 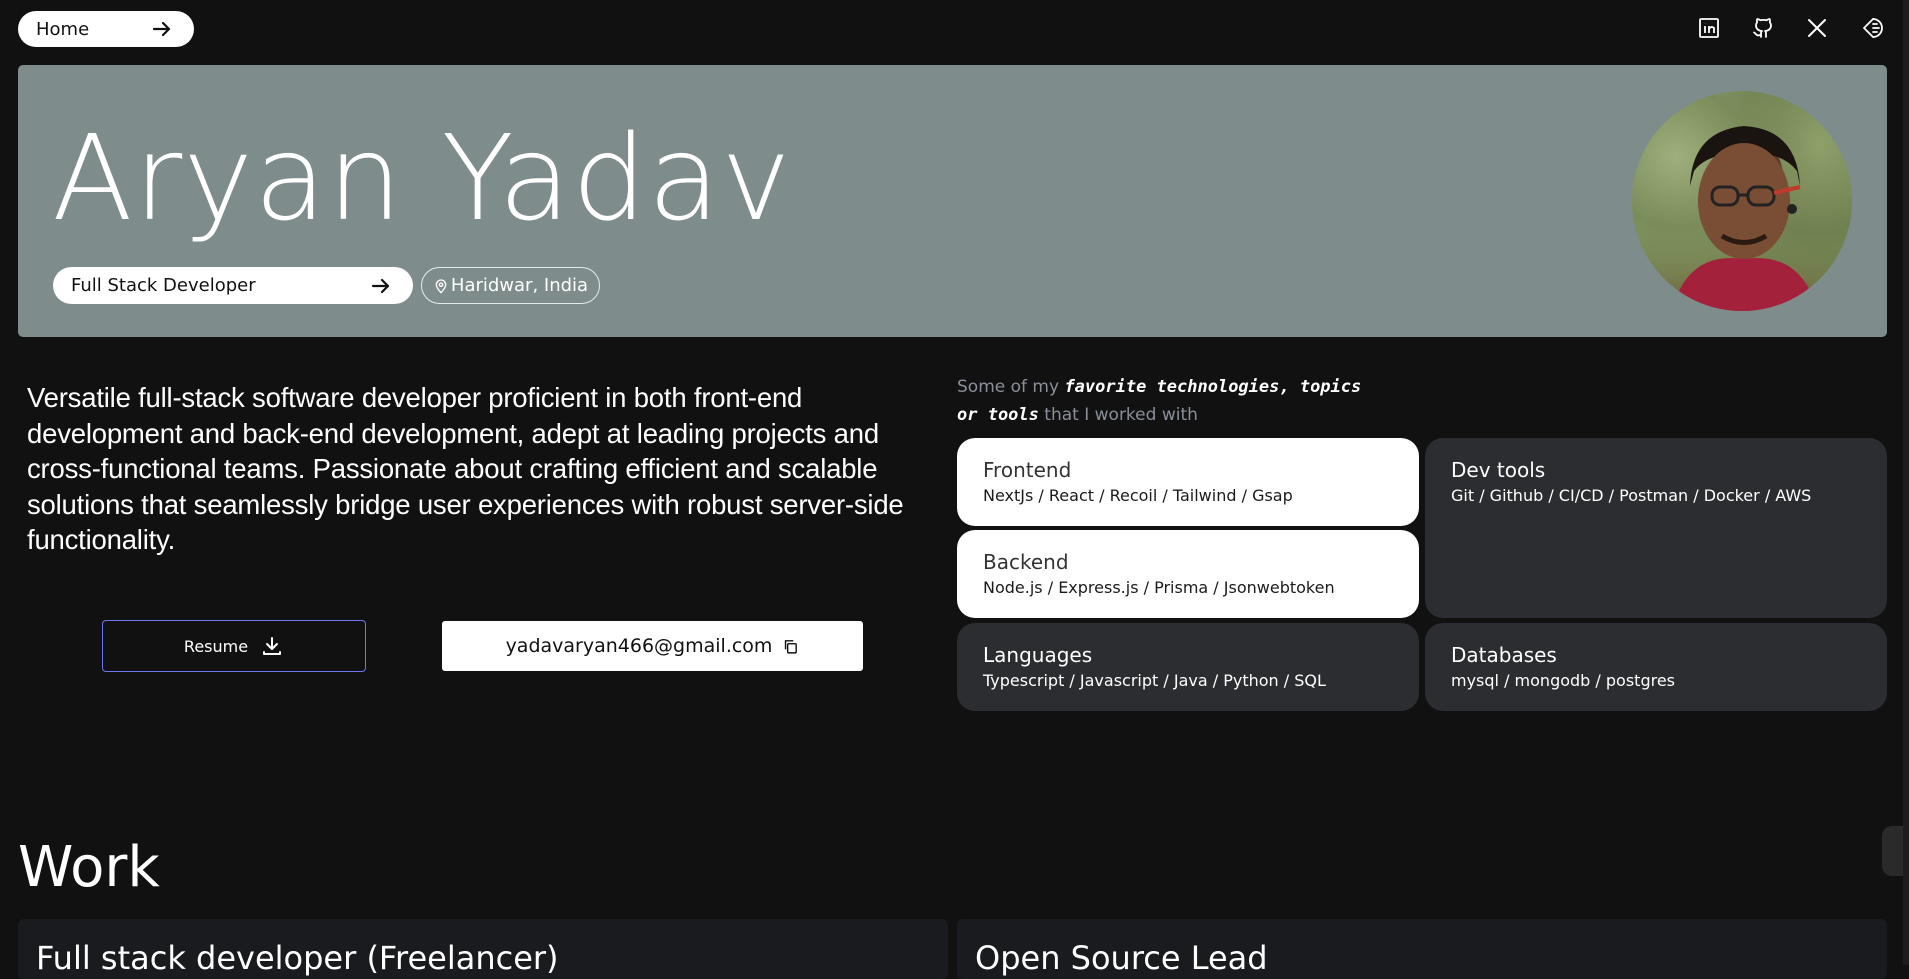 What do you see at coordinates (216, 646) in the screenshot?
I see `resume-label: Resume` at bounding box center [216, 646].